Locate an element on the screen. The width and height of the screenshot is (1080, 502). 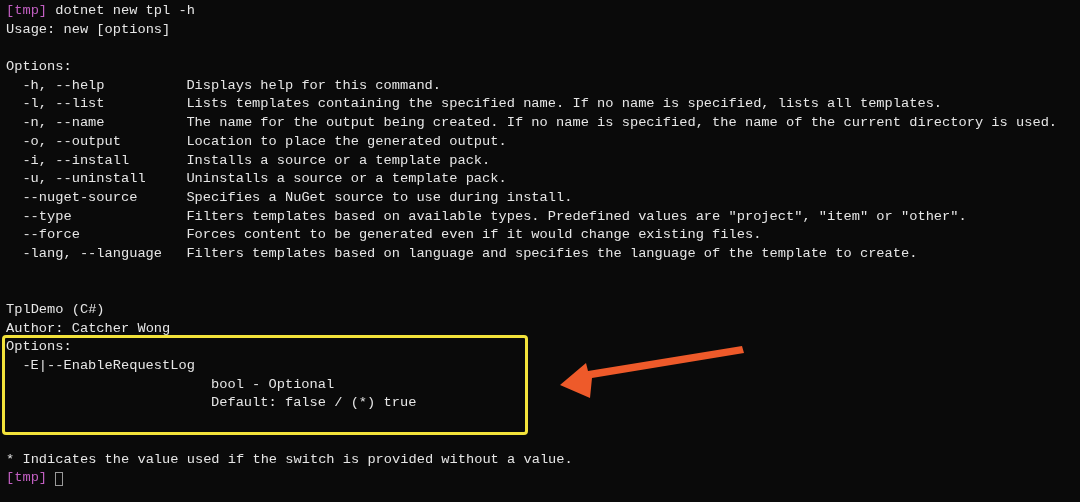
parameter-type: bool - Optional is located at coordinates (273, 384).